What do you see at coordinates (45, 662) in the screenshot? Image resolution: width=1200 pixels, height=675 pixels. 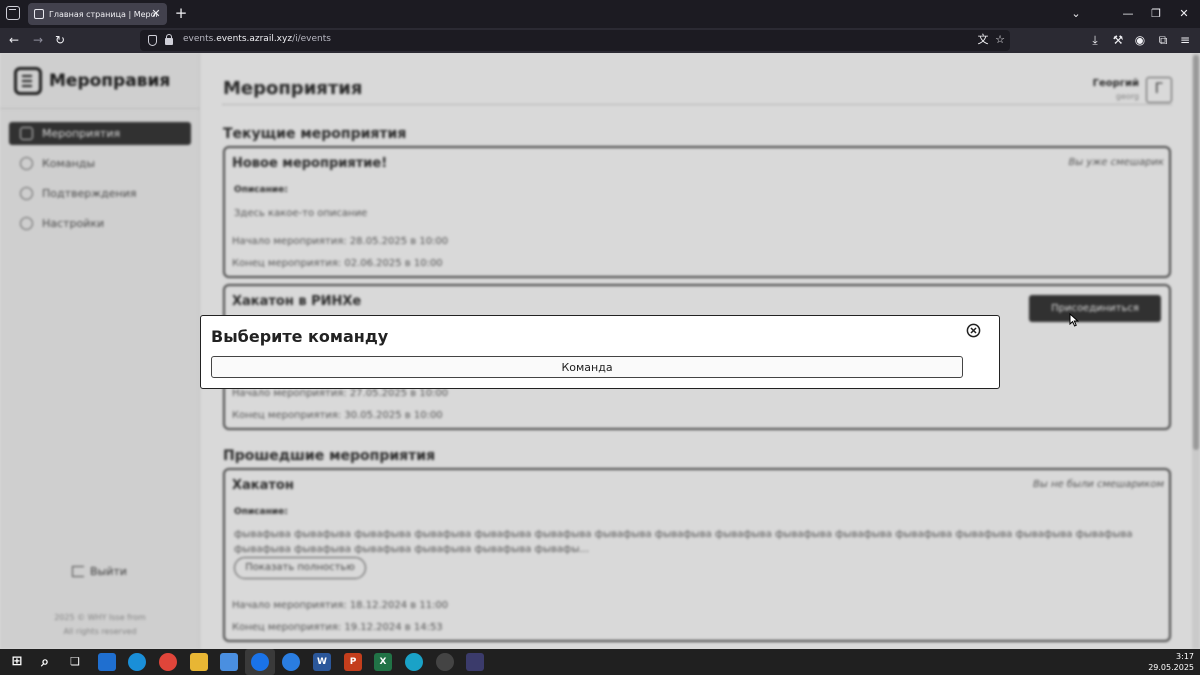 I see `search-icon: ⌕` at bounding box center [45, 662].